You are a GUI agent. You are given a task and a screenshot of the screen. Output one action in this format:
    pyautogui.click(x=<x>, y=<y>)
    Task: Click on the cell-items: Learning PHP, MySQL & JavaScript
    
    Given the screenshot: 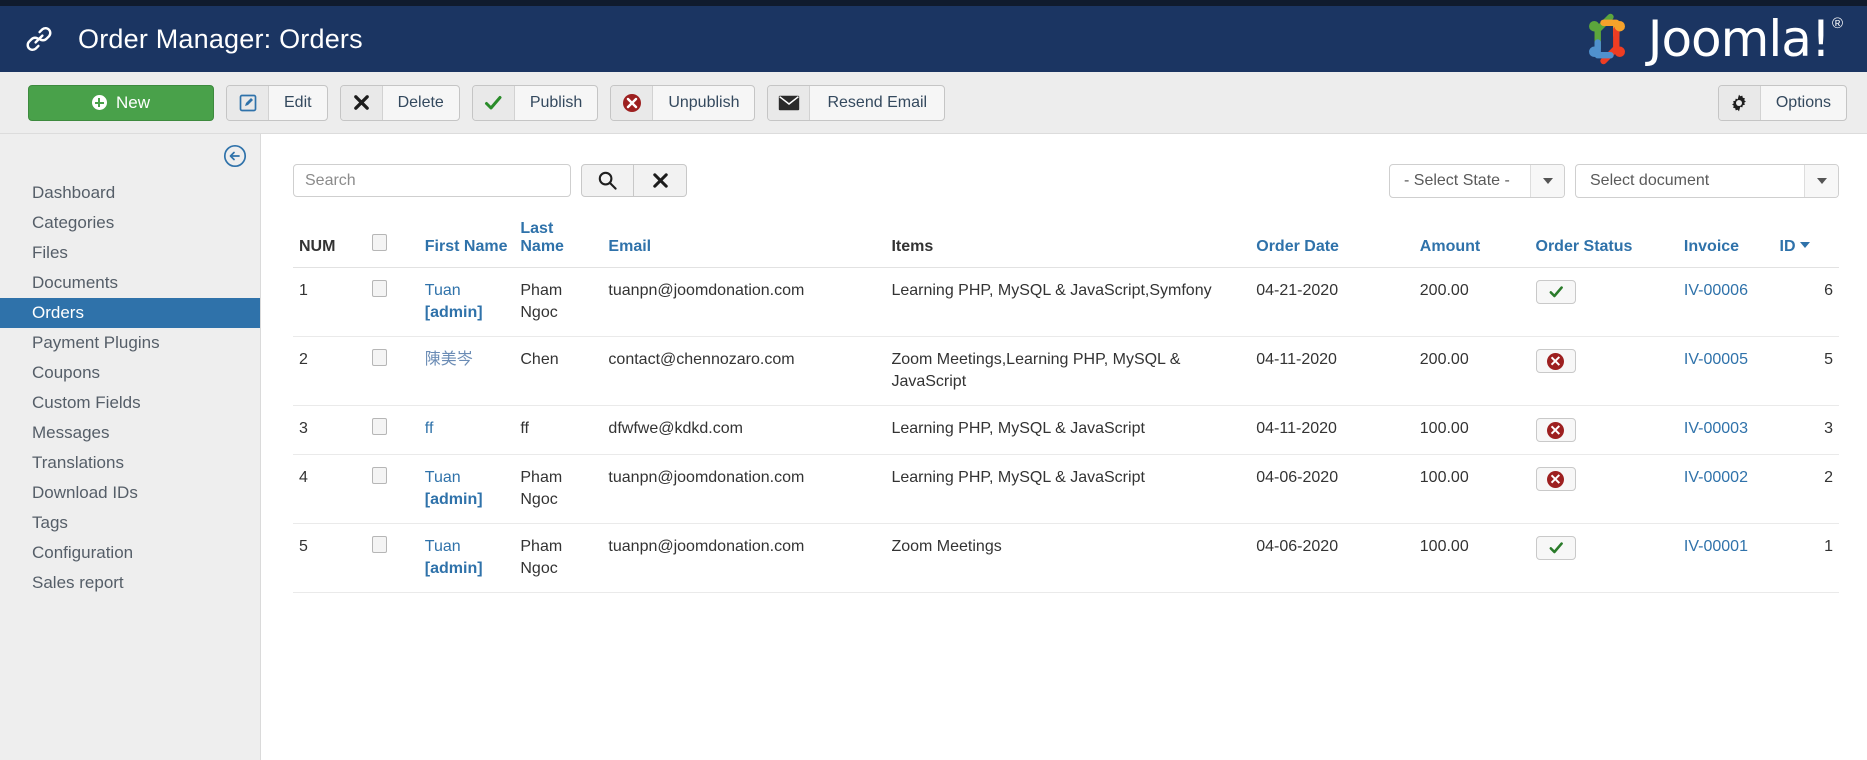 What is the action you would take?
    pyautogui.click(x=1068, y=489)
    